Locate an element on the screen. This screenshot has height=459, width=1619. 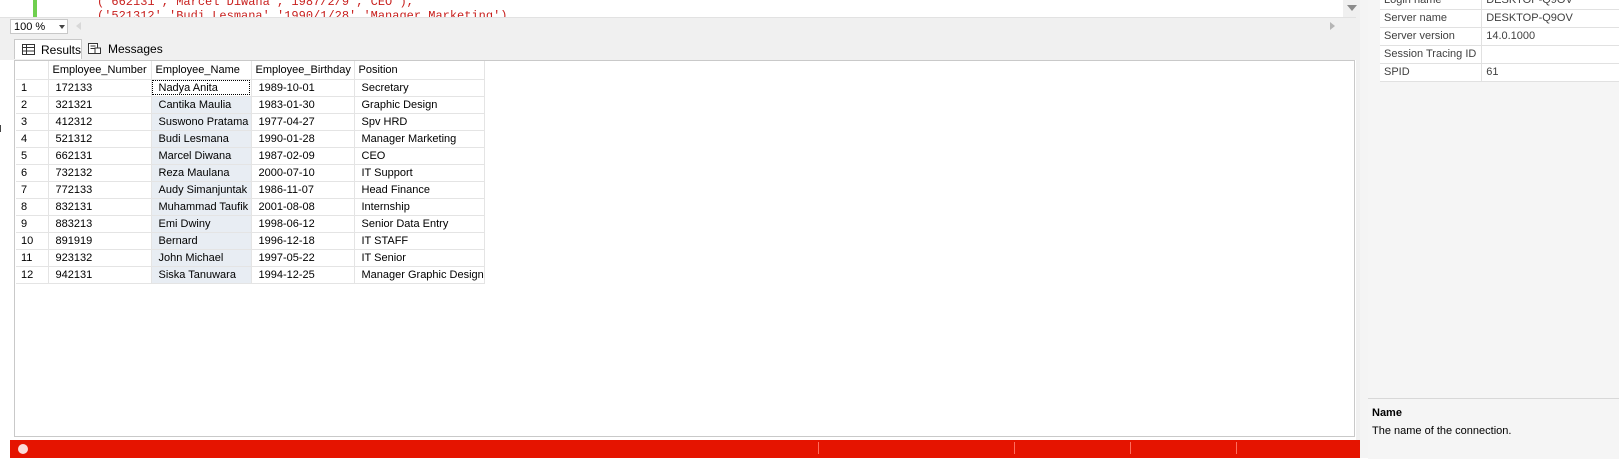
row-number: 7 is located at coordinates (32, 190).